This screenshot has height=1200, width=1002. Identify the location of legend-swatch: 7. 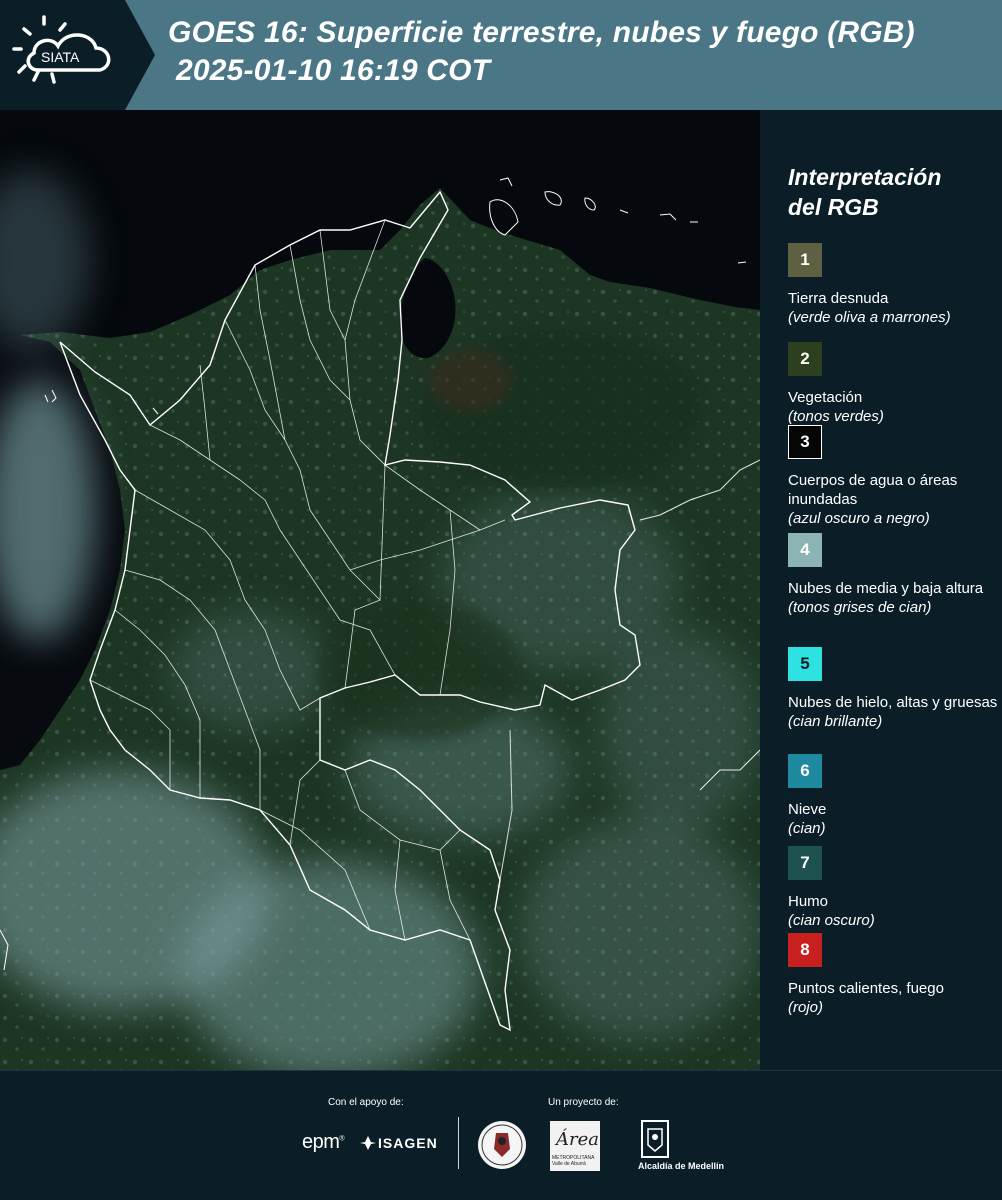
(805, 863).